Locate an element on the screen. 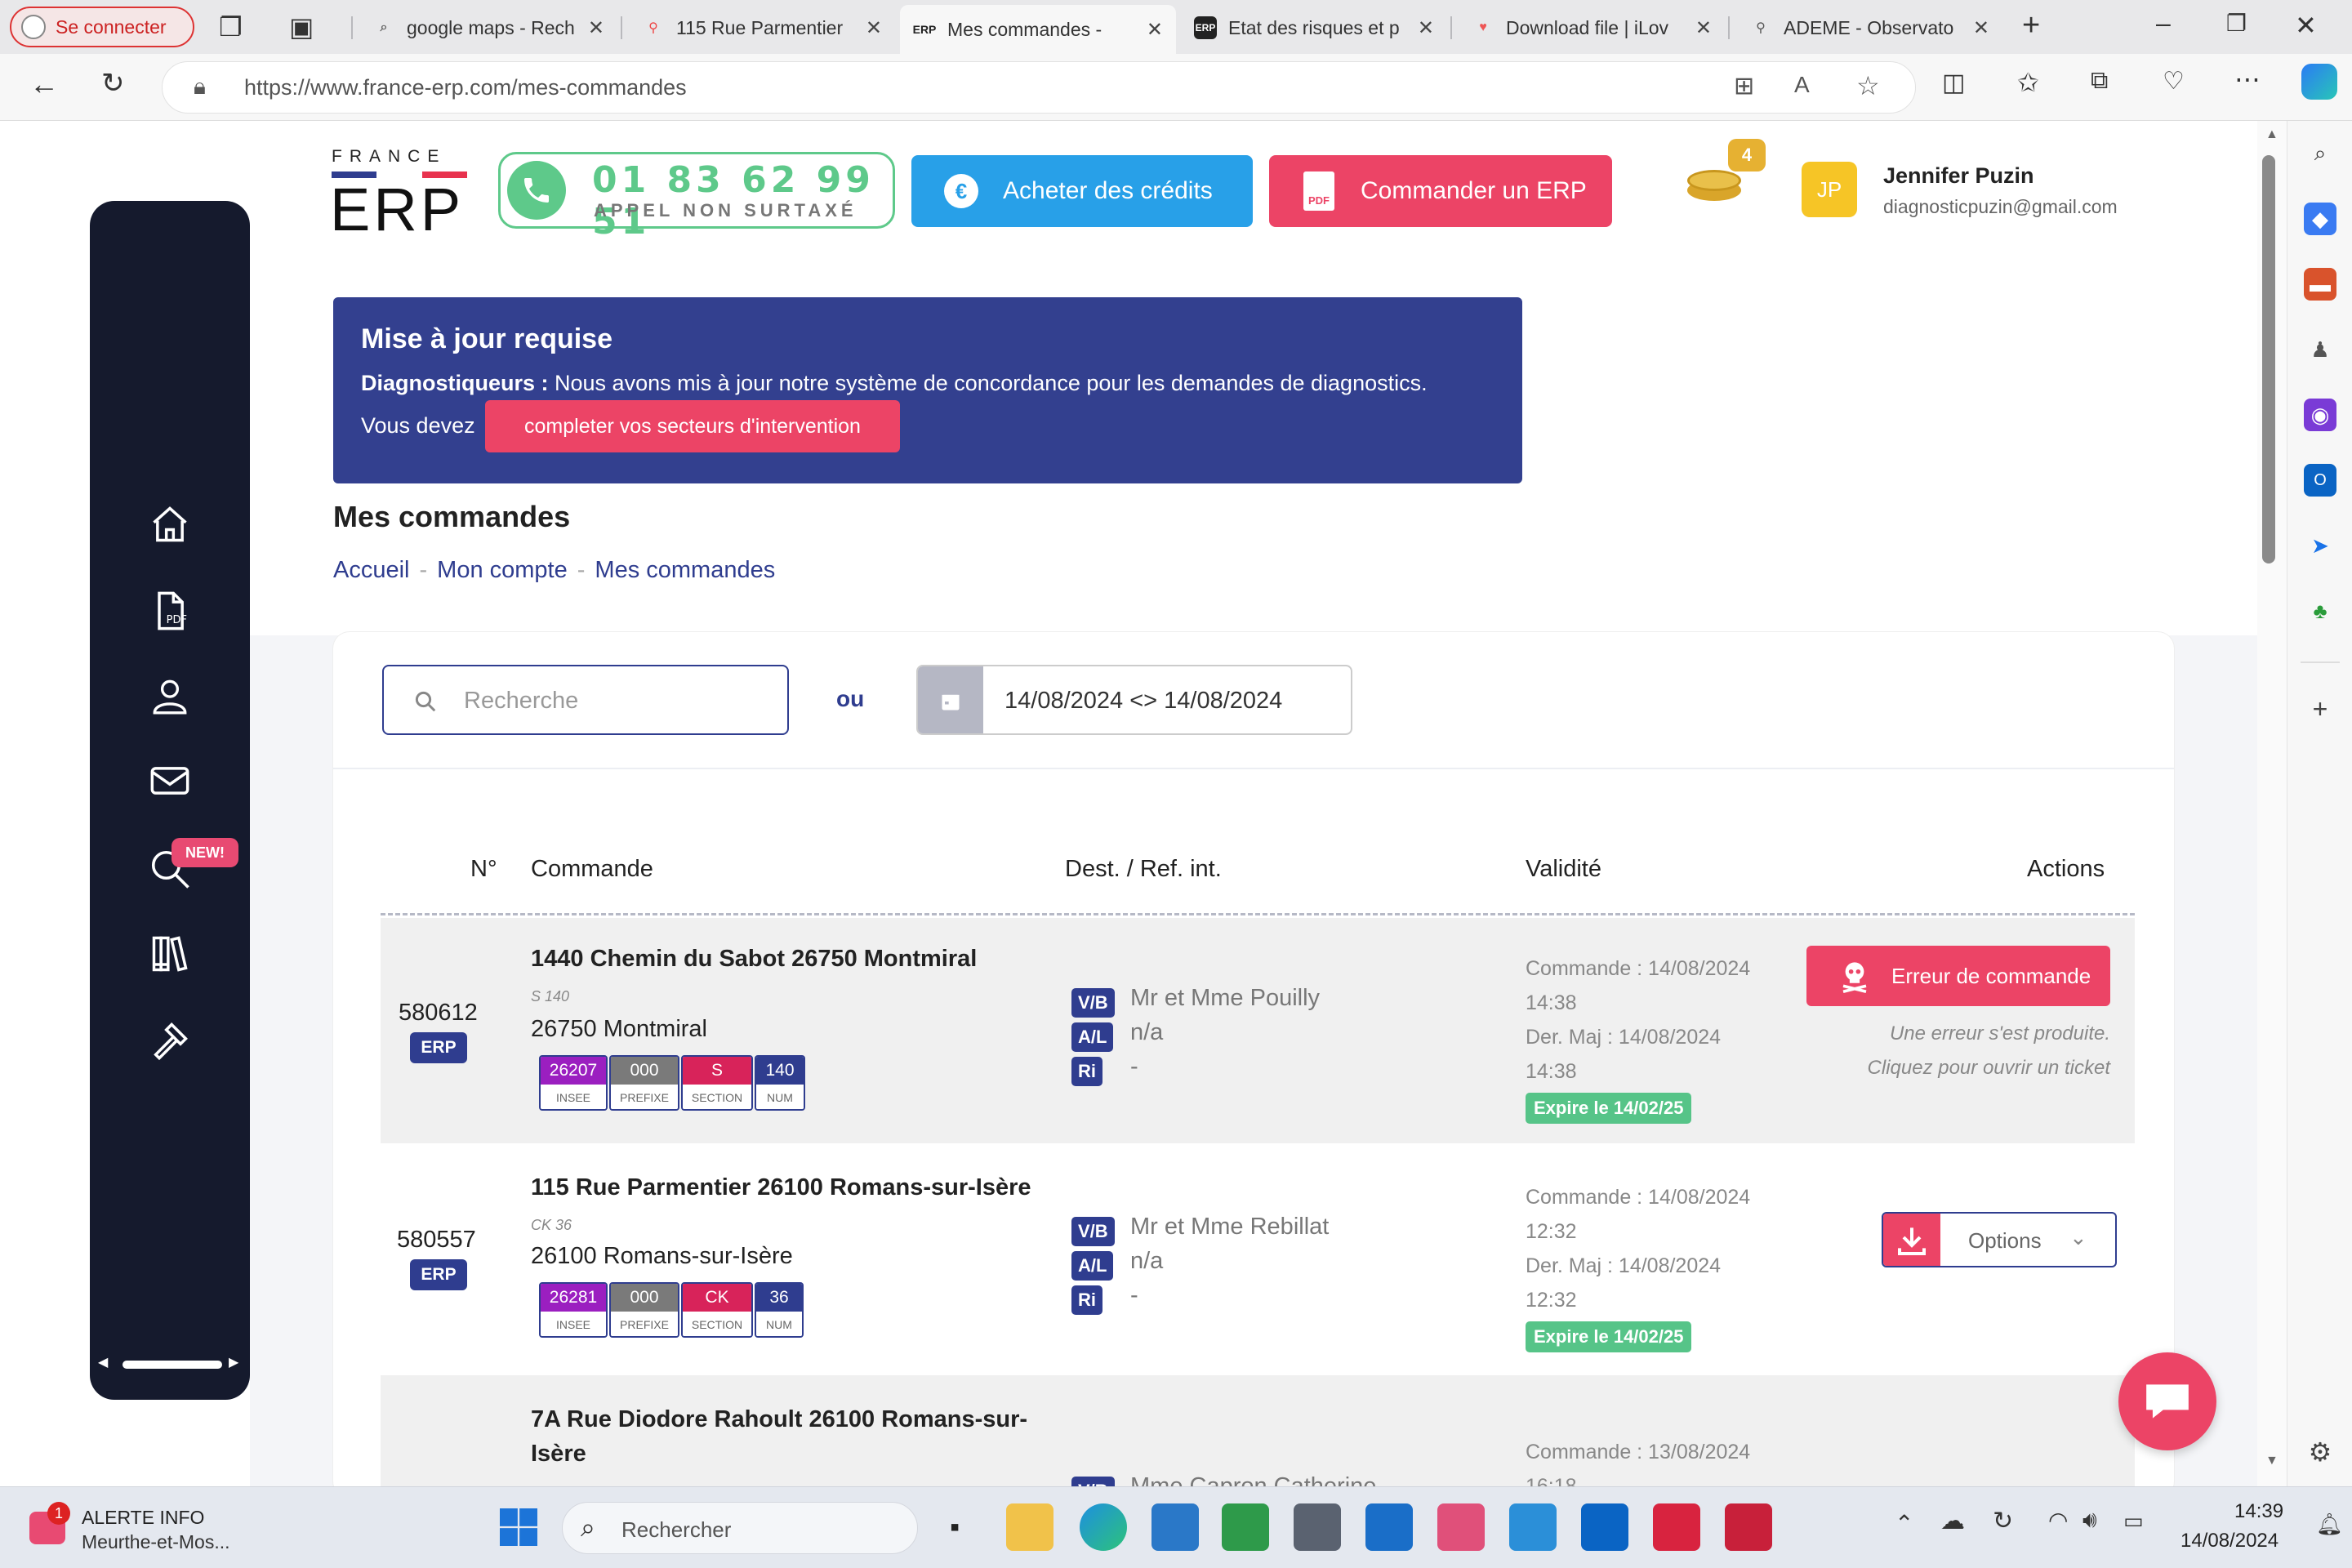 This screenshot has width=2352, height=1568. reload-icon: ↻ is located at coordinates (113, 83).